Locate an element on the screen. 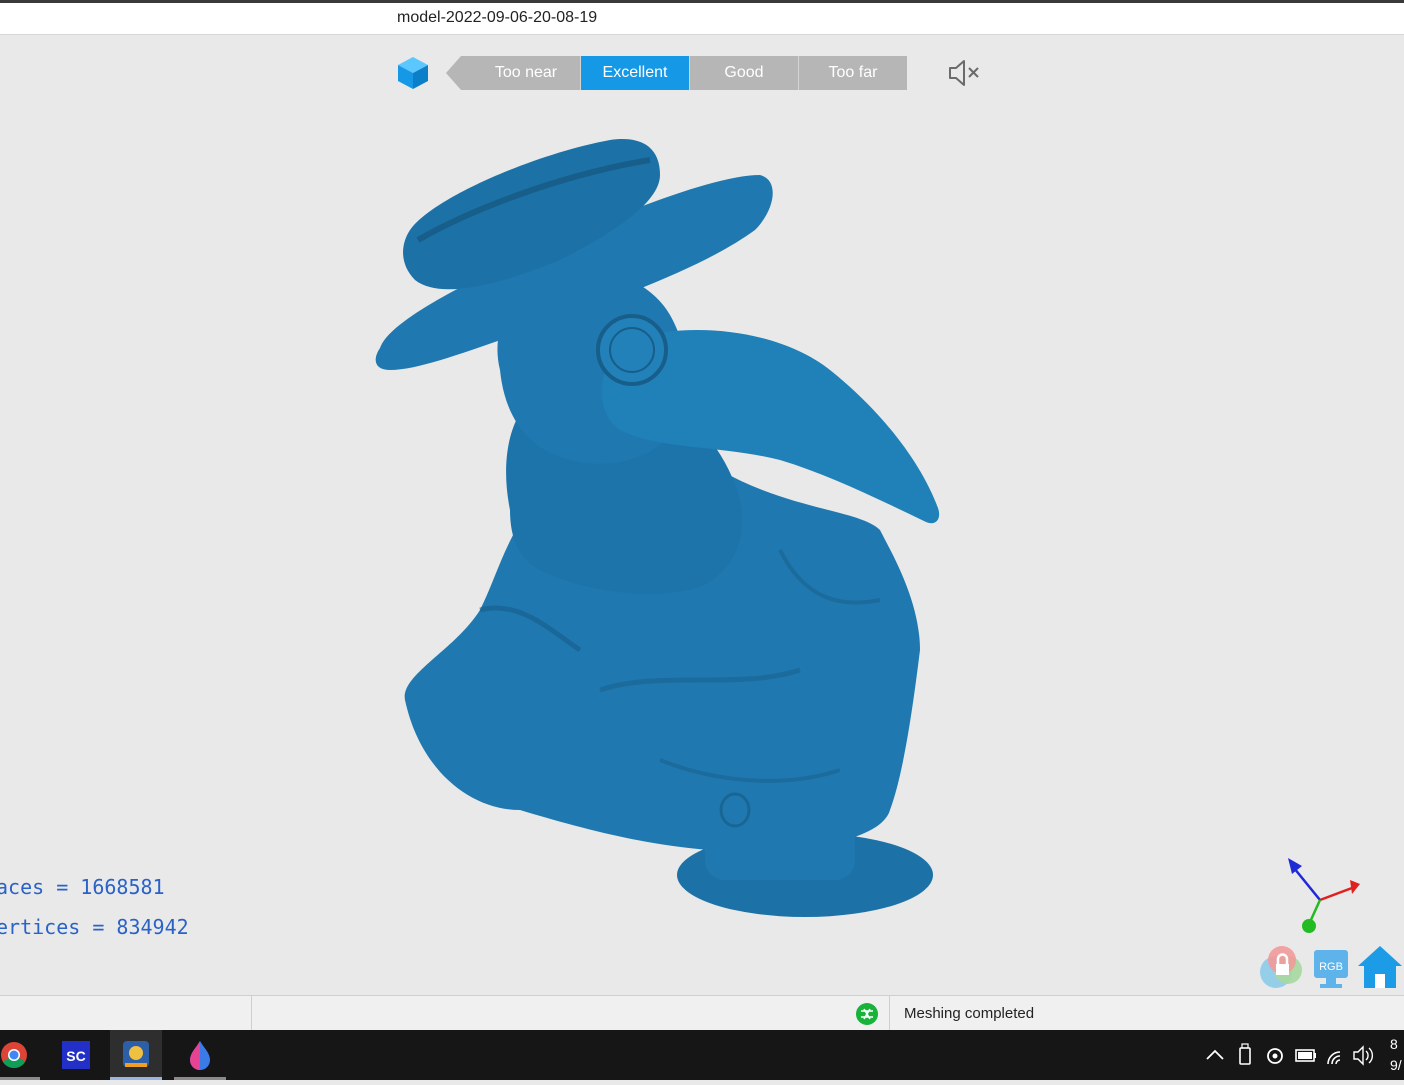 The height and width of the screenshot is (1085, 1404). wifi-icon is located at coordinates (1334, 1058).